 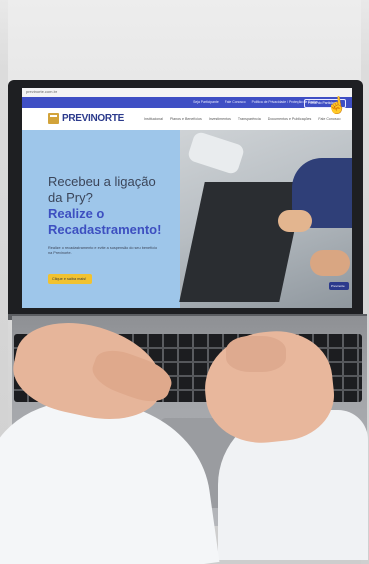 What do you see at coordinates (102, 181) in the screenshot?
I see `hero-headline-line1: Recebeu a ligação` at bounding box center [102, 181].